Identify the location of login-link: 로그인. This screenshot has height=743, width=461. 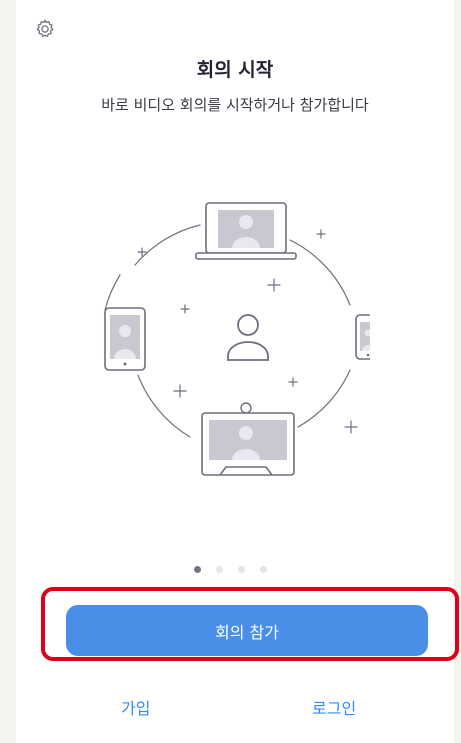
(334, 707).